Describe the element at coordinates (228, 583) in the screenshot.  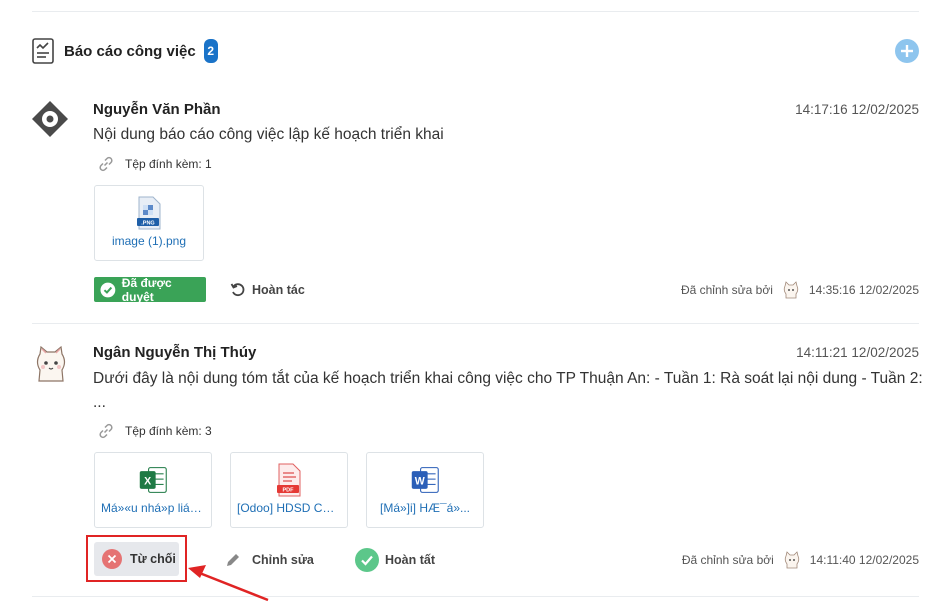
I see `annotation-arrow` at that location.